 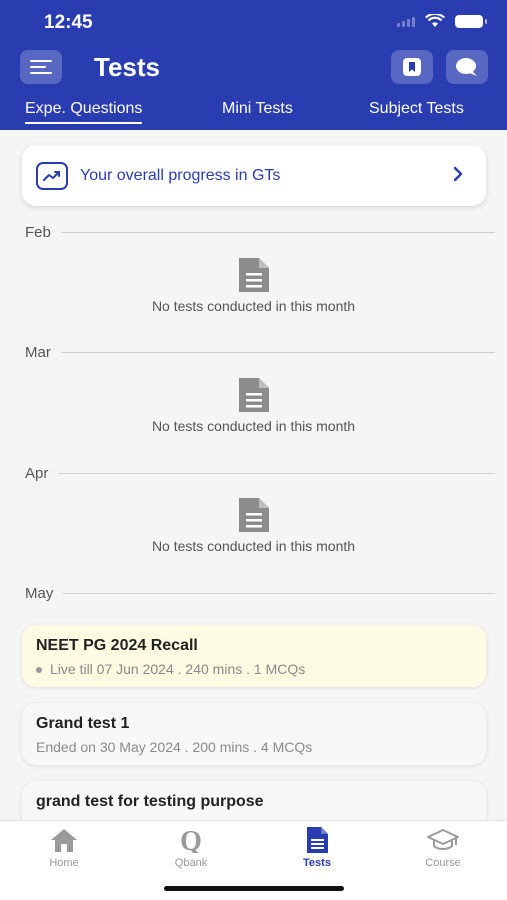 I want to click on chat-icon, so click(x=466, y=67).